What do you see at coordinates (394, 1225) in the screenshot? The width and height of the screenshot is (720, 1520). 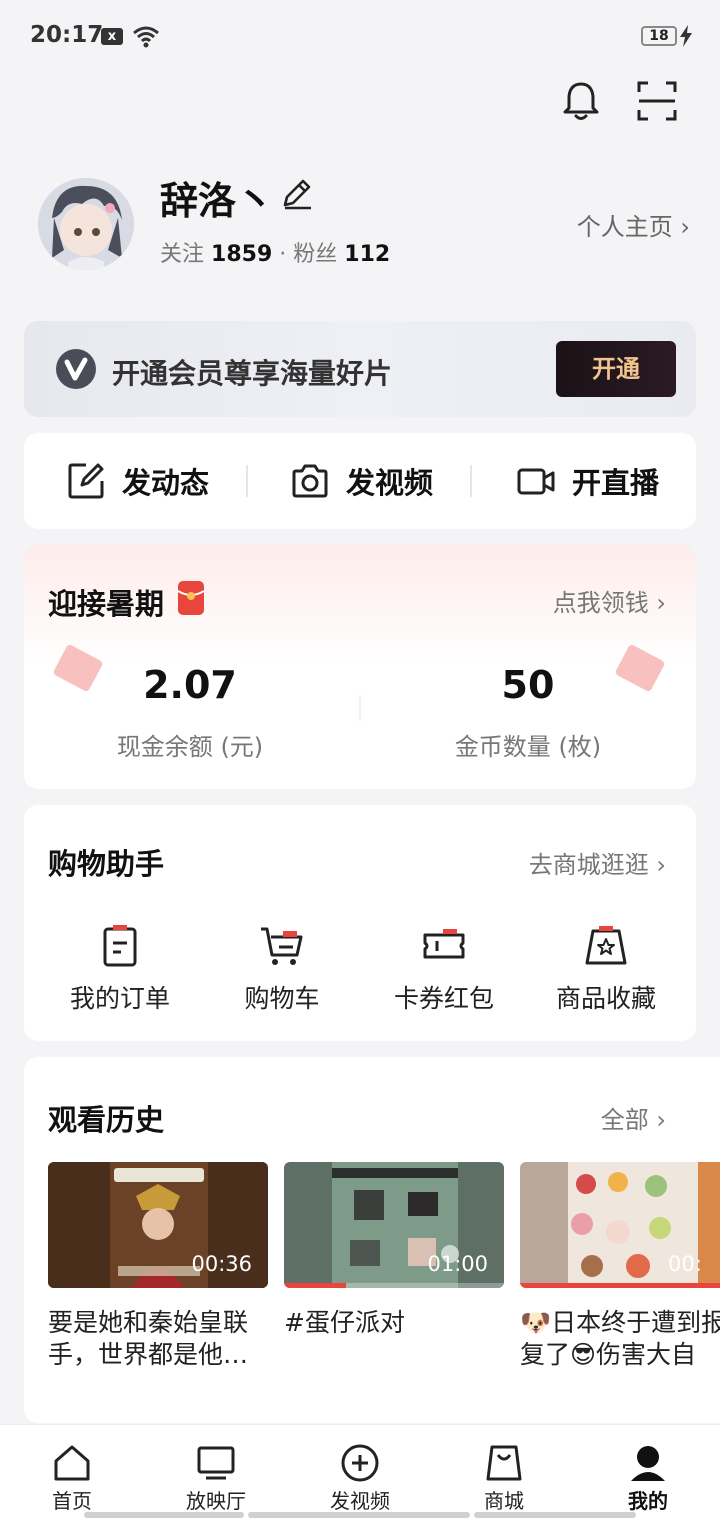 I see `history-thumbnail: 01:00` at bounding box center [394, 1225].